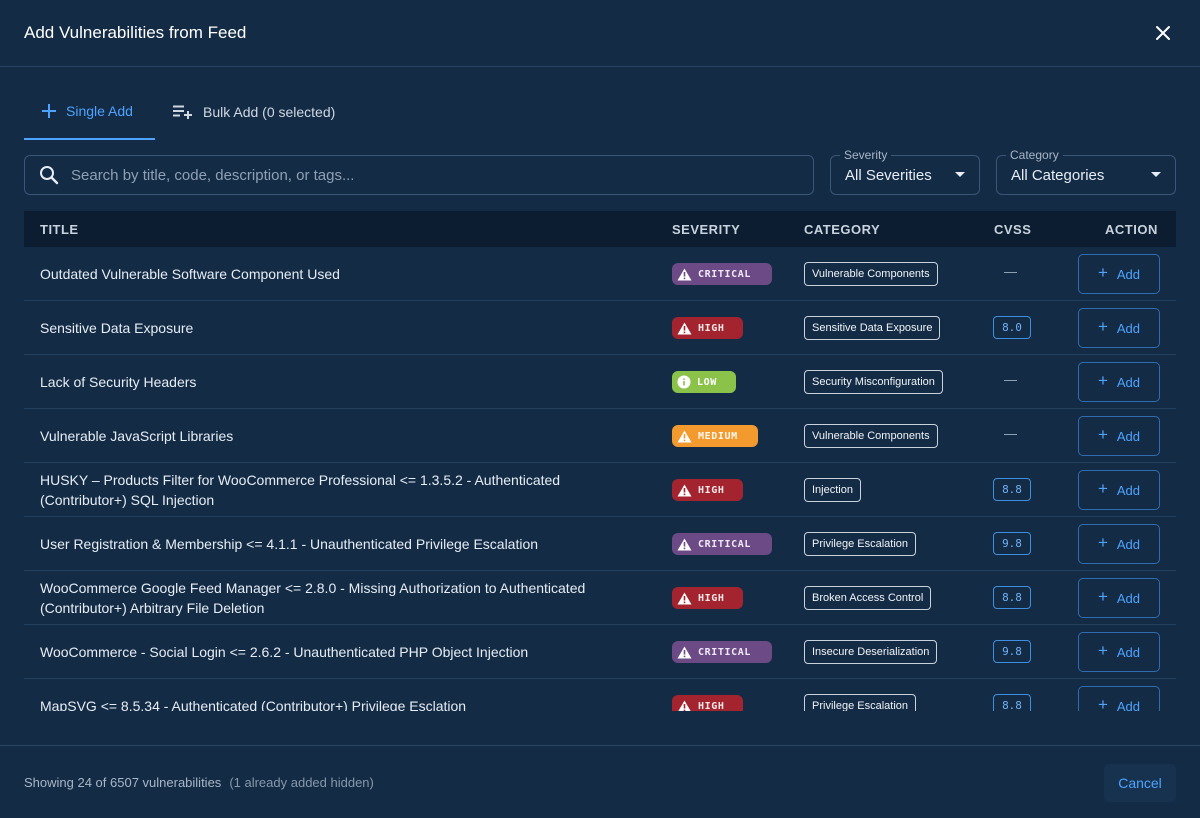 The image size is (1200, 818). I want to click on column-header-category: CATEGORY, so click(842, 229).